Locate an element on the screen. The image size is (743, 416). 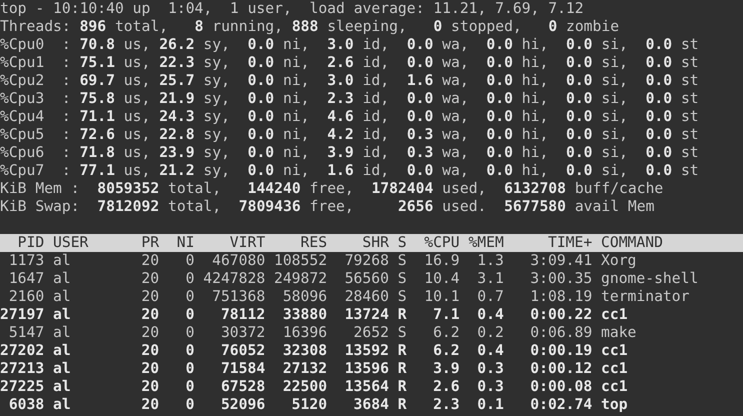
table-cell-text: 22500 is located at coordinates (305, 387).